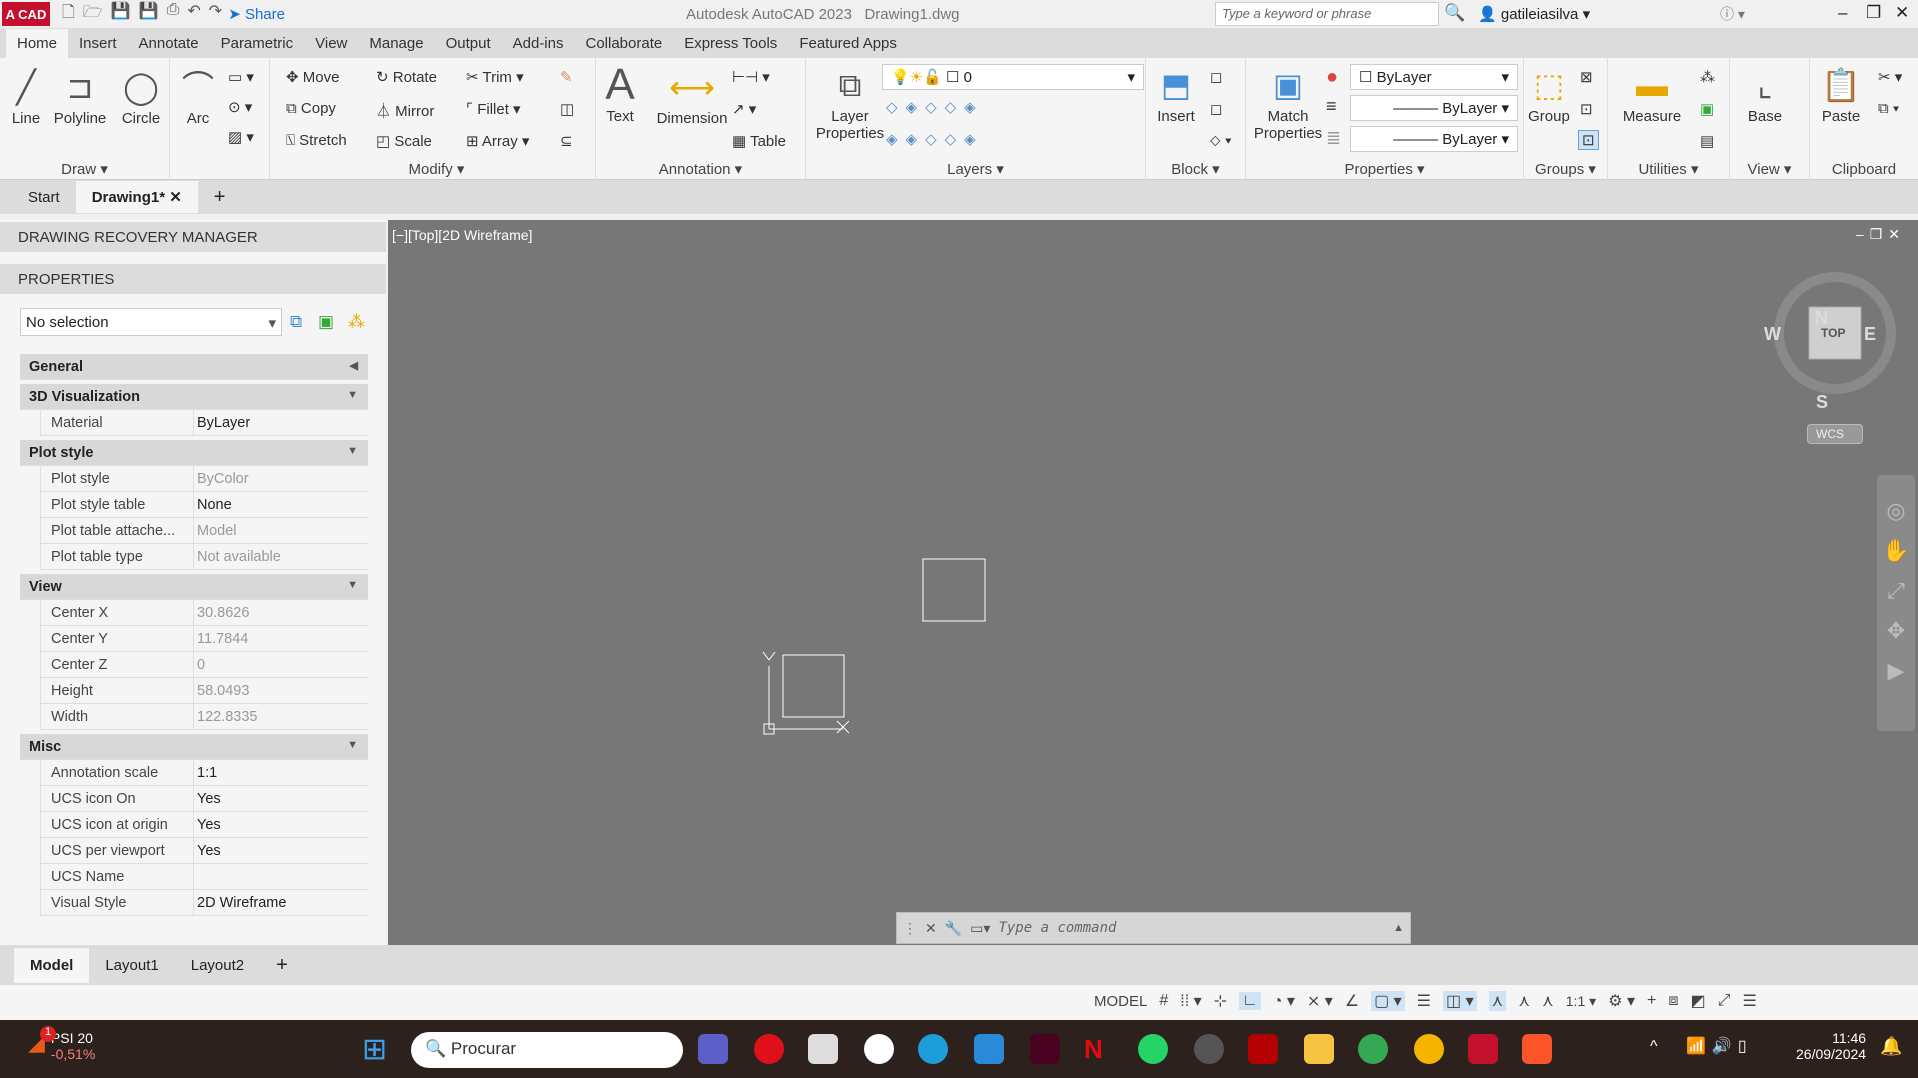 The height and width of the screenshot is (1078, 1918). Describe the element at coordinates (910, 928) in the screenshot. I see `drag-handle-icon: ⋮` at that location.